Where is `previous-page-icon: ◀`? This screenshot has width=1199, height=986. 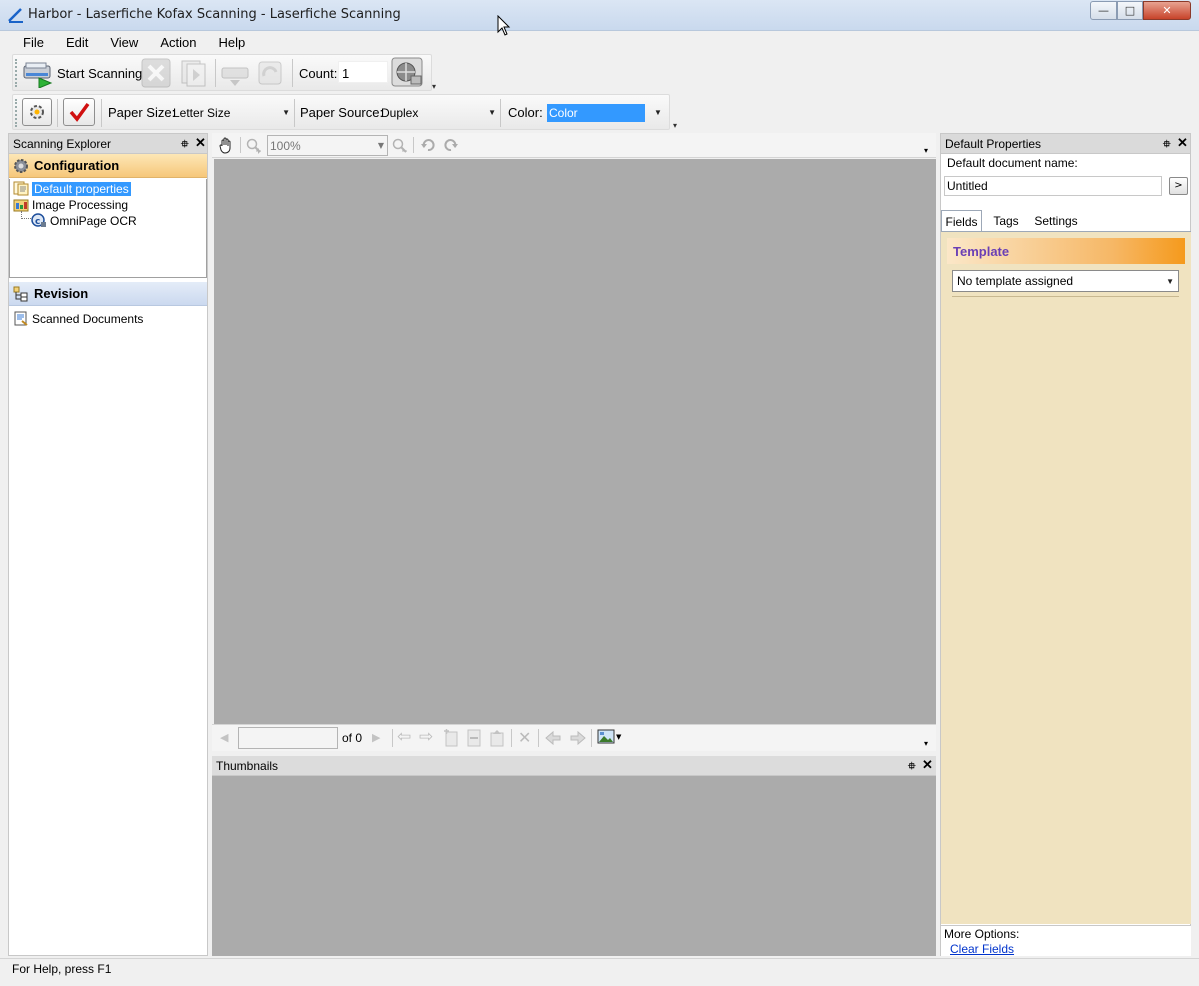
previous-page-icon: ◀ is located at coordinates (224, 737).